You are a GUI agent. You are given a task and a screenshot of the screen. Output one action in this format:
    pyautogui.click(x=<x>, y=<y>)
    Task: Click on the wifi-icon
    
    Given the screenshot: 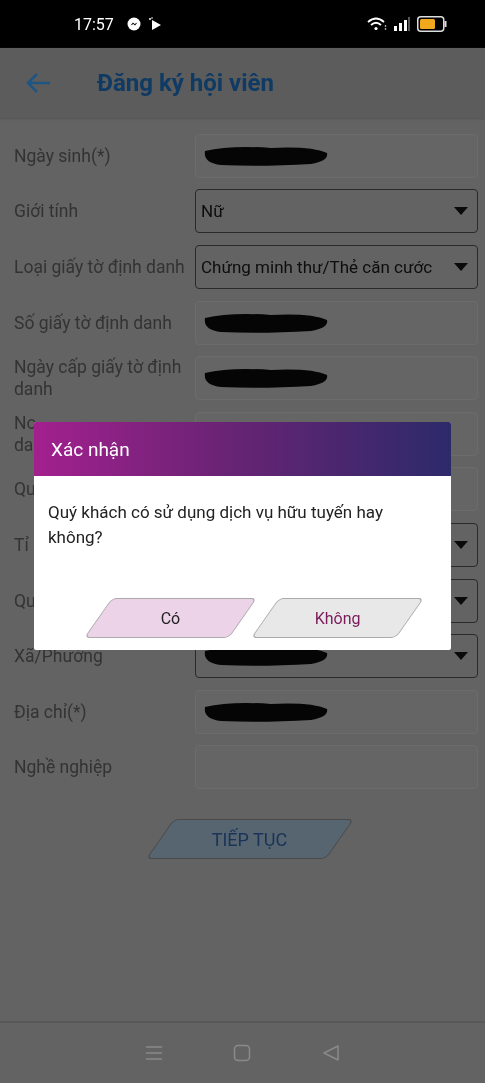 What is the action you would take?
    pyautogui.click(x=377, y=24)
    